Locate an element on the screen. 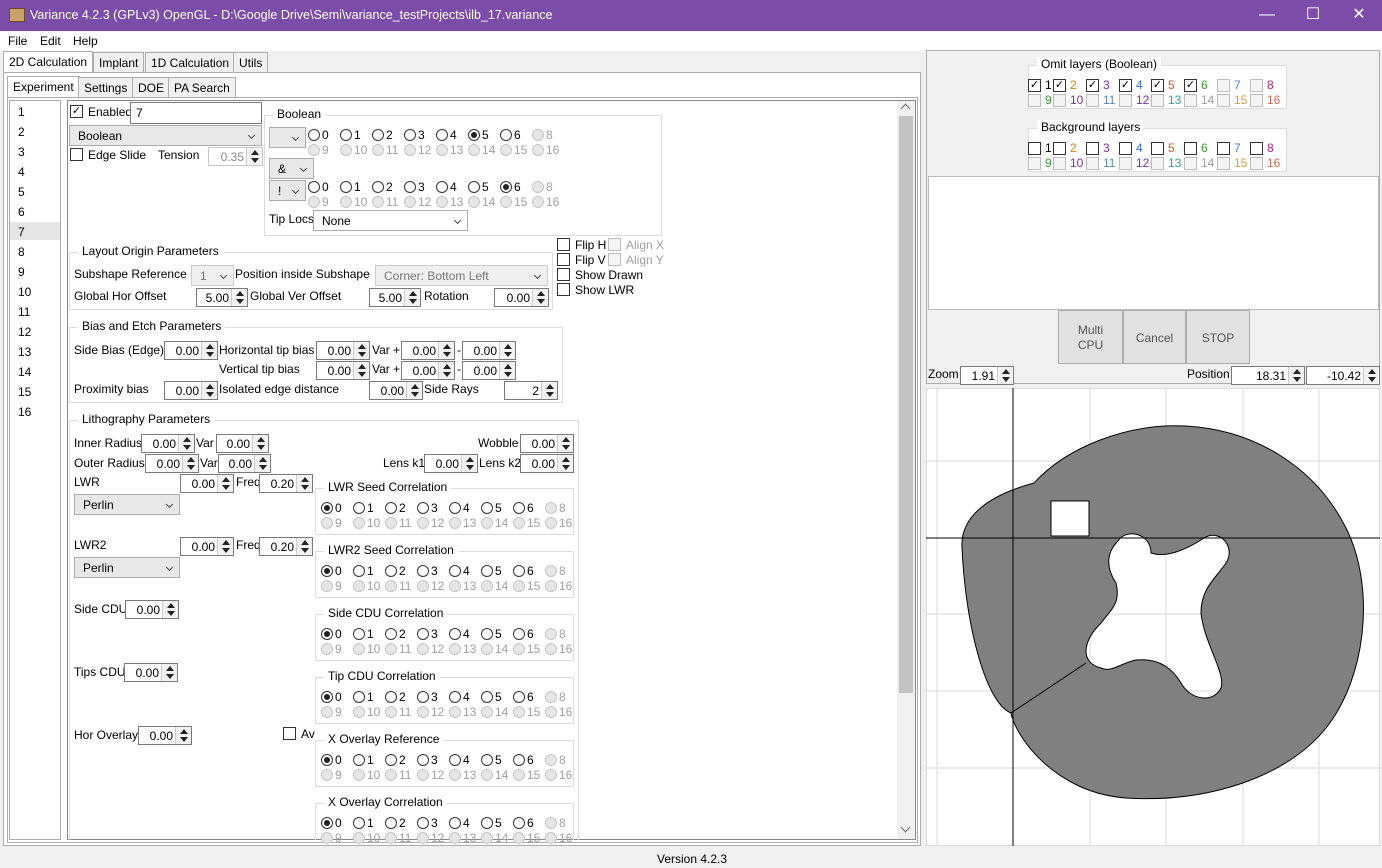  zoom-input: 1.91 is located at coordinates (987, 375).